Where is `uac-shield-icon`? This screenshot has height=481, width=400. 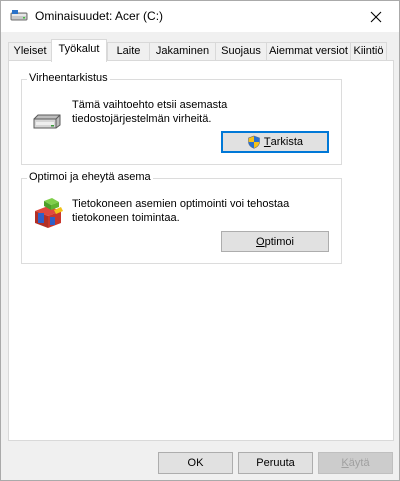 uac-shield-icon is located at coordinates (254, 142).